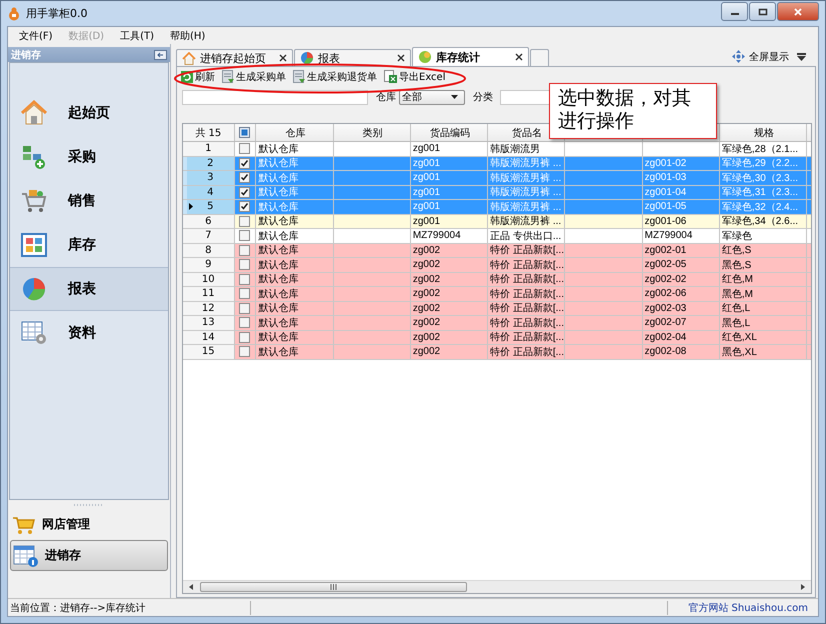 The width and height of the screenshot is (826, 624). I want to click on row-number: 1, so click(208, 148).